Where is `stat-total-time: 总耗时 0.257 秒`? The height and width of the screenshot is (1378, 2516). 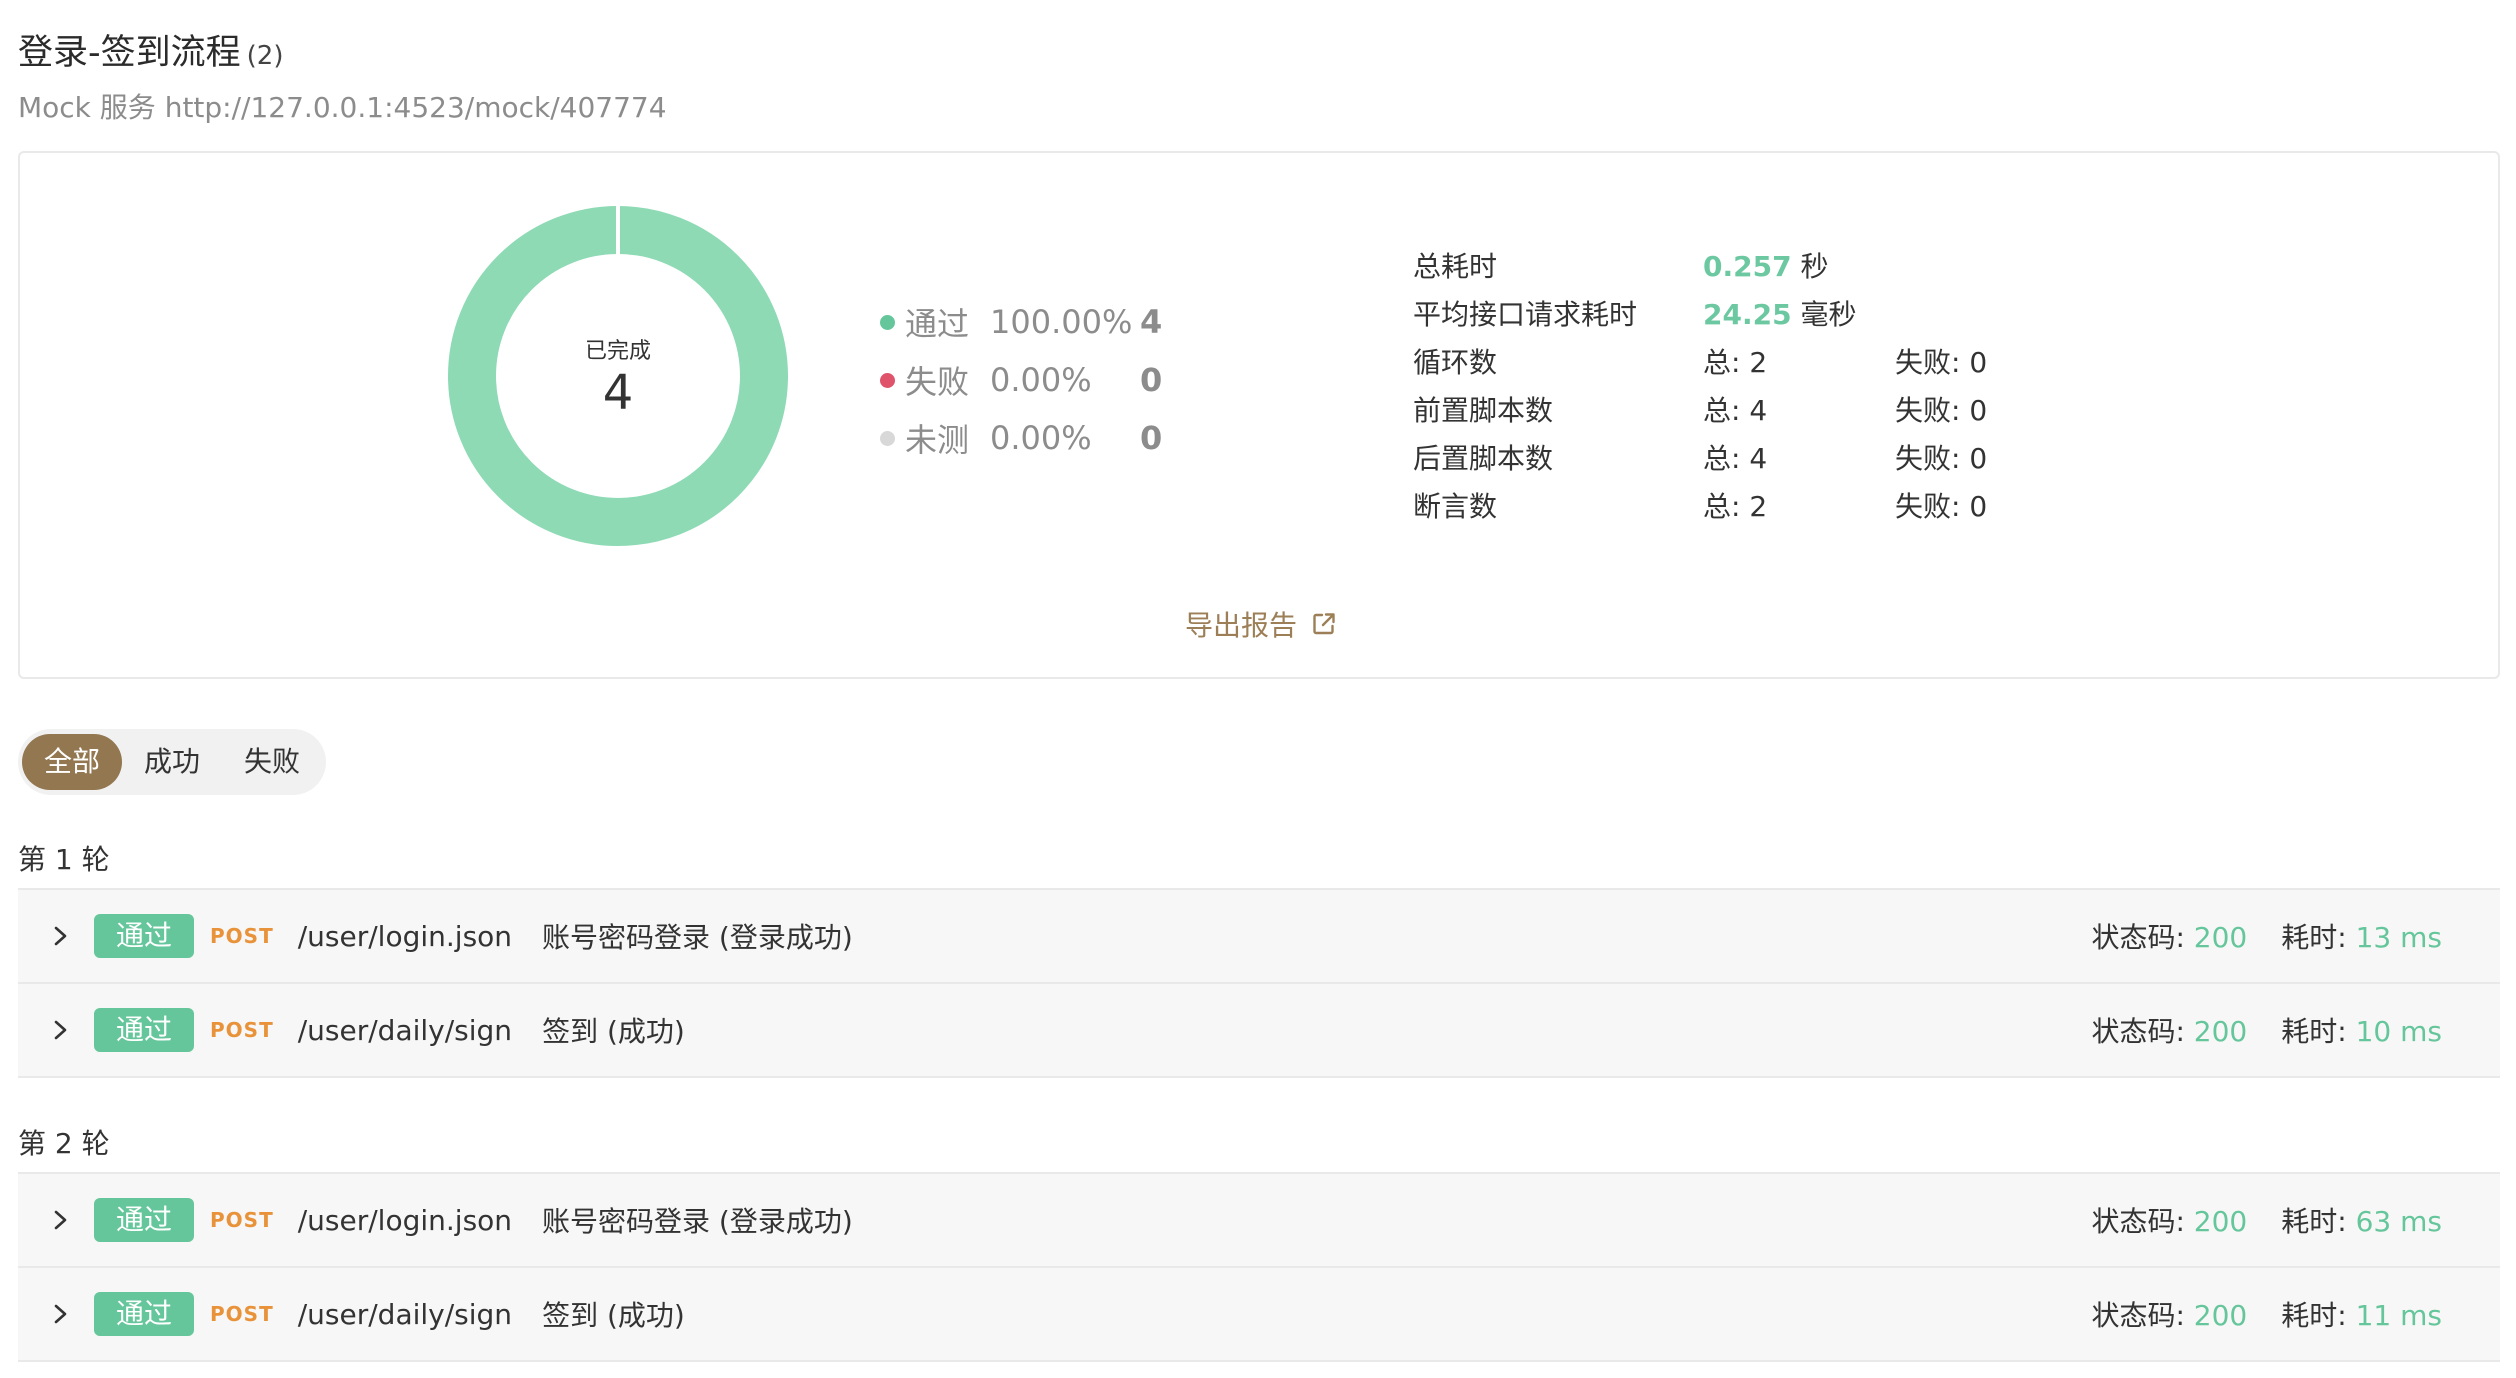 stat-total-time: 总耗时 0.257 秒 is located at coordinates (1729, 265).